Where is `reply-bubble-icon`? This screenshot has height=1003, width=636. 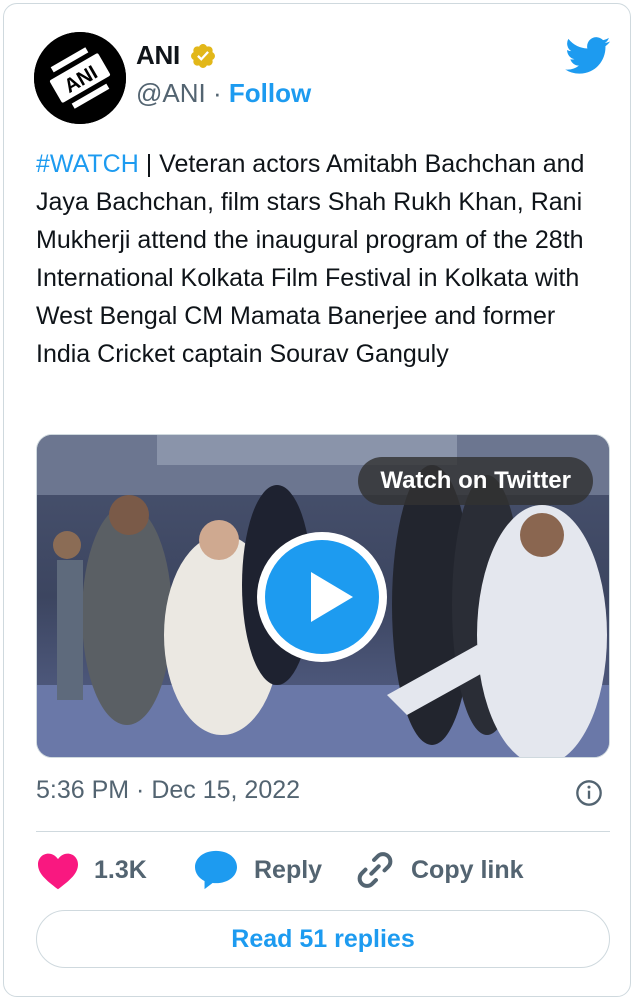
reply-bubble-icon is located at coordinates (216, 870).